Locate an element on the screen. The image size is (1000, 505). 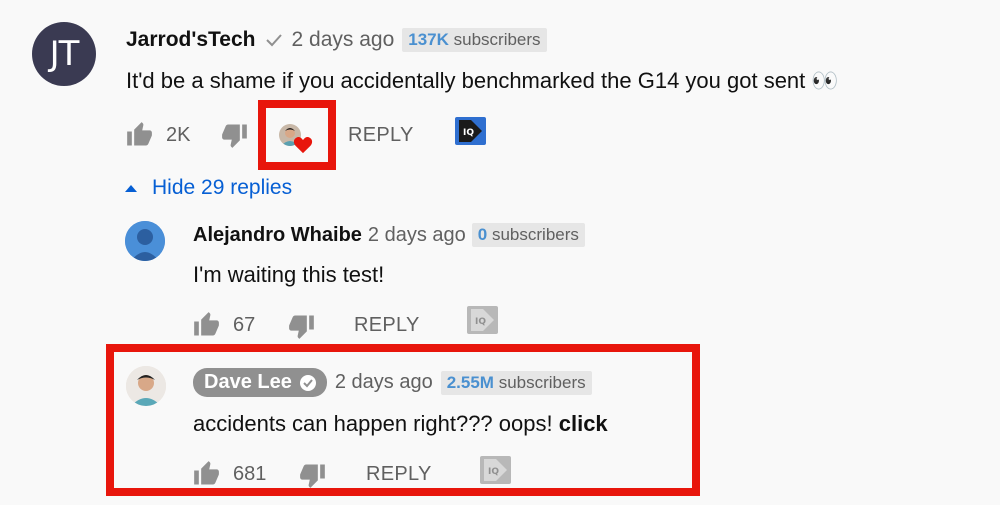
comment-author: Dave Lee is located at coordinates (248, 382).